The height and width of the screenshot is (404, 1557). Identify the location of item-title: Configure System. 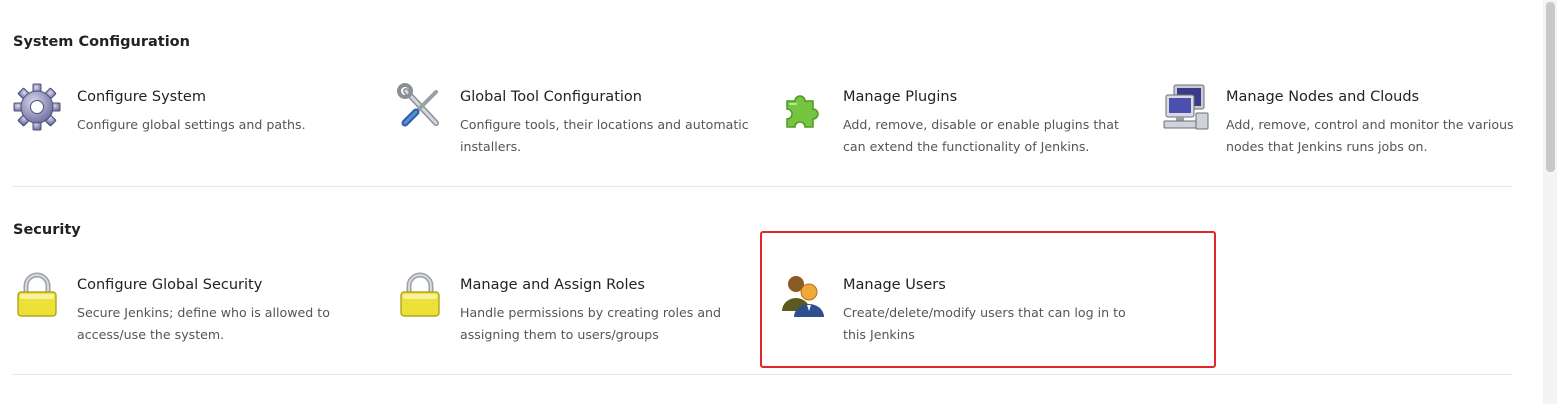
(141, 97).